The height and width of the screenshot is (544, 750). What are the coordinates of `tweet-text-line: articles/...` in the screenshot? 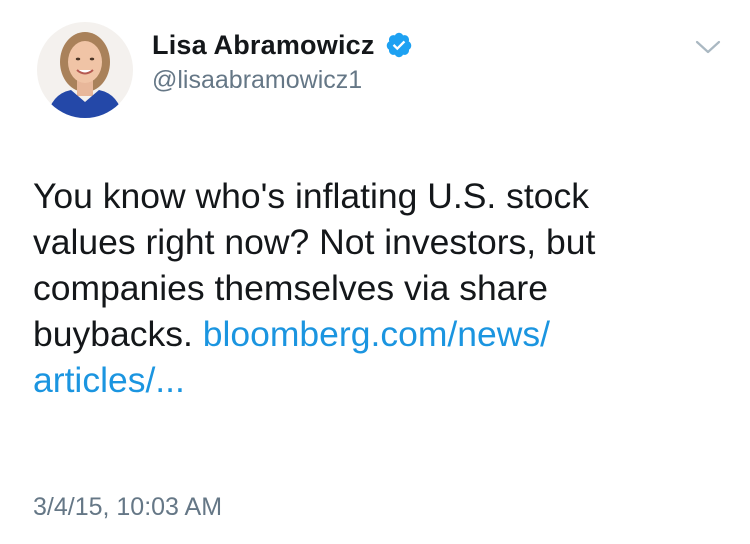 It's located at (378, 380).